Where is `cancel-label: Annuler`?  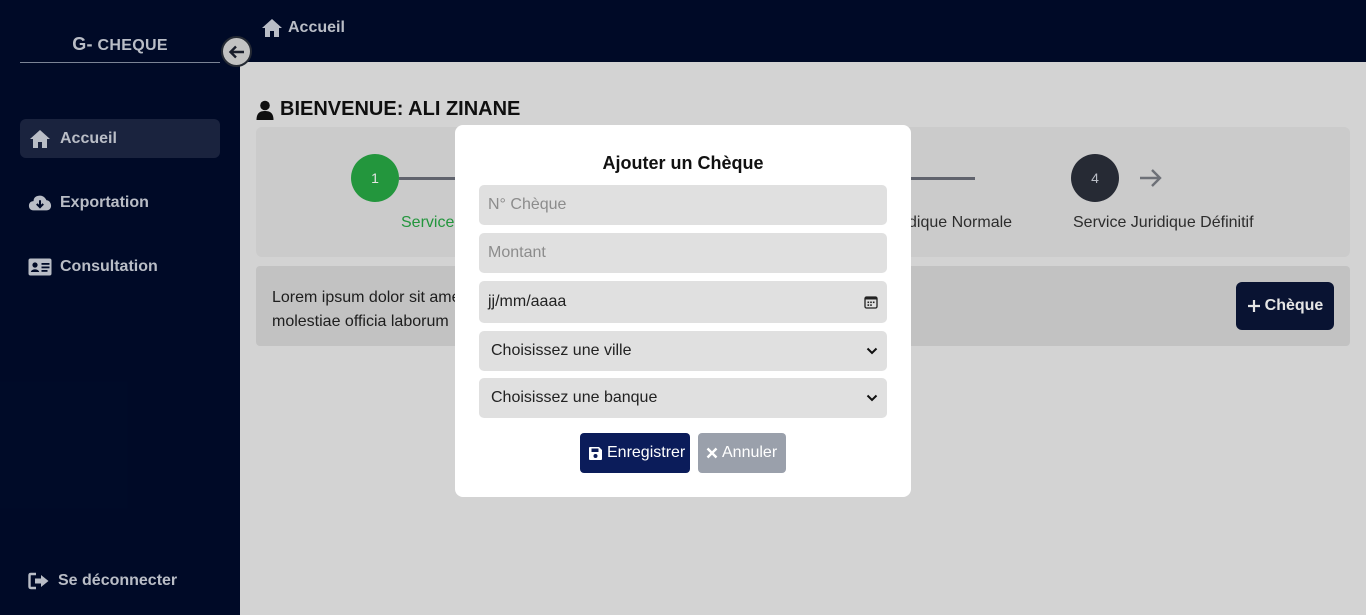 cancel-label: Annuler is located at coordinates (750, 452).